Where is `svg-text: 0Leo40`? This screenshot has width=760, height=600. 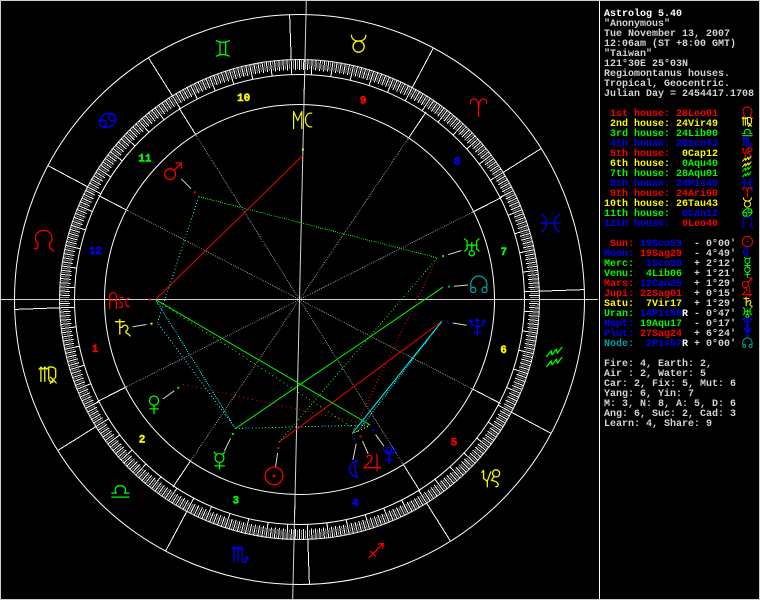 svg-text: 0Leo40 is located at coordinates (697, 224).